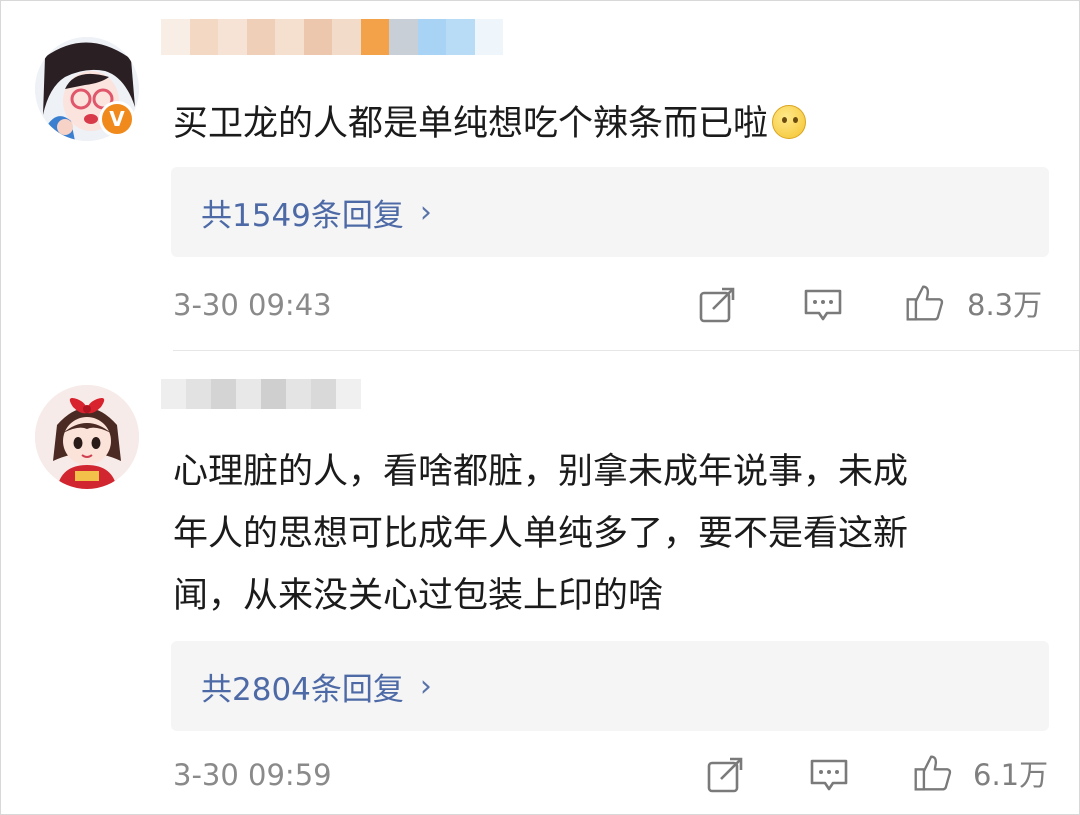  I want to click on comment-text-line: 年人的思想可比成年人单纯多了，要不是看这新, so click(541, 534).